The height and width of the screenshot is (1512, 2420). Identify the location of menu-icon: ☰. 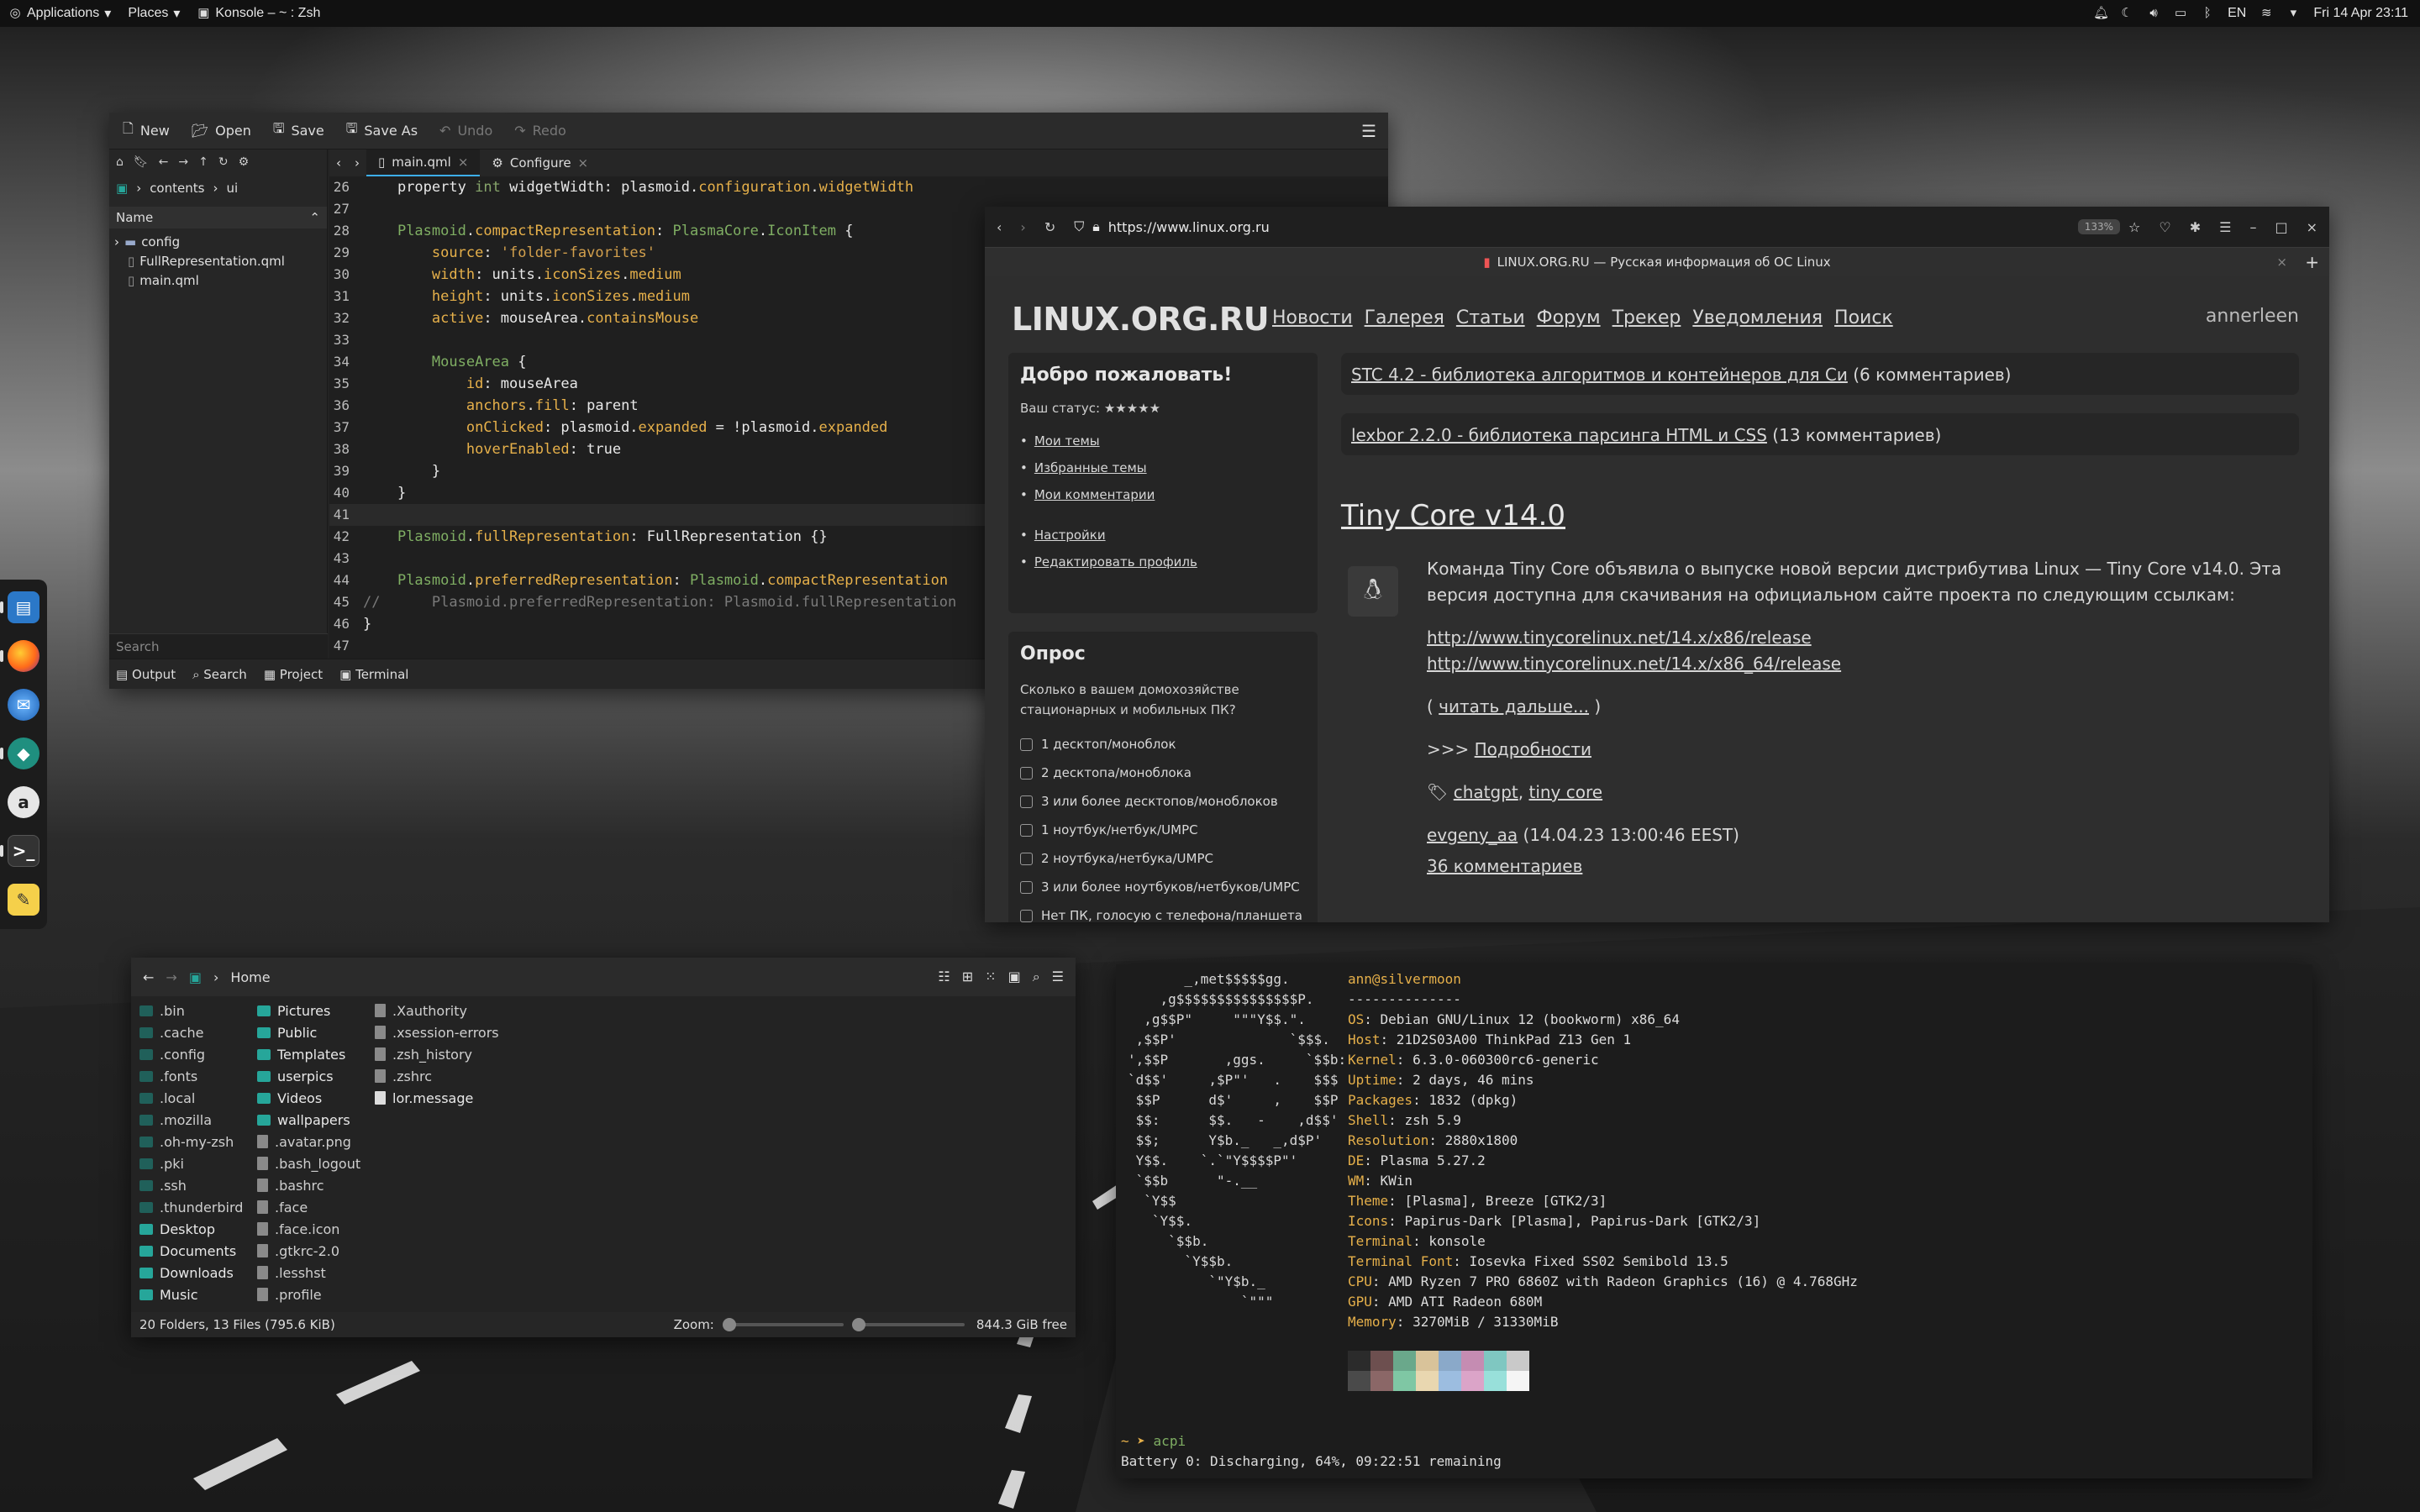
(2225, 227).